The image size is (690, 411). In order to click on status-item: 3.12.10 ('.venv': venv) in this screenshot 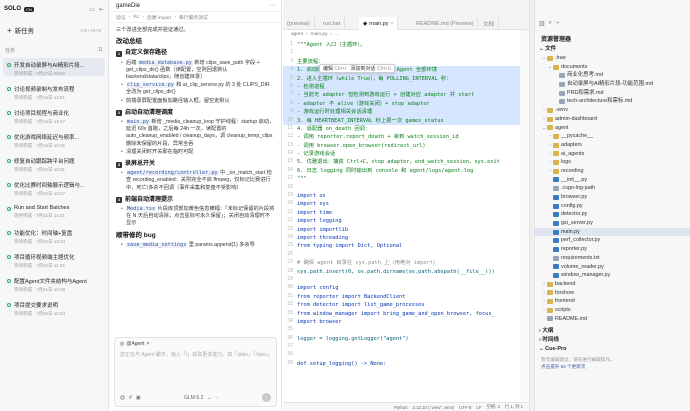, I will do `click(433, 407)`.